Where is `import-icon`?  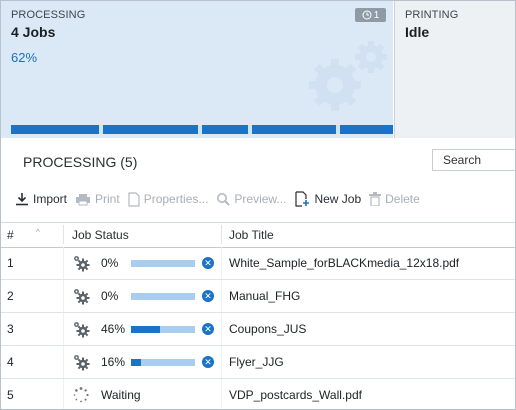
import-icon is located at coordinates (22, 199).